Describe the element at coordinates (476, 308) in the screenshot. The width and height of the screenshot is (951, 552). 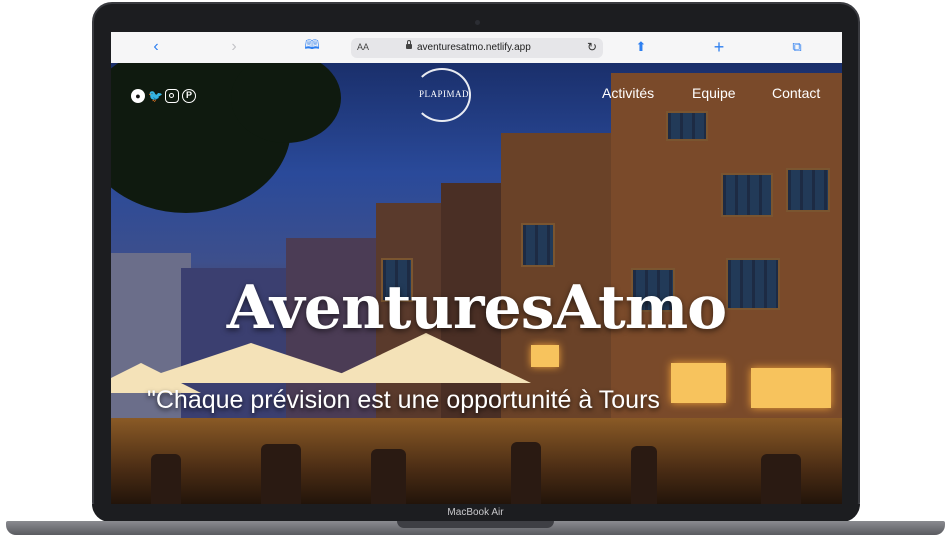
I see `hero-title: AventuresAtmo` at that location.